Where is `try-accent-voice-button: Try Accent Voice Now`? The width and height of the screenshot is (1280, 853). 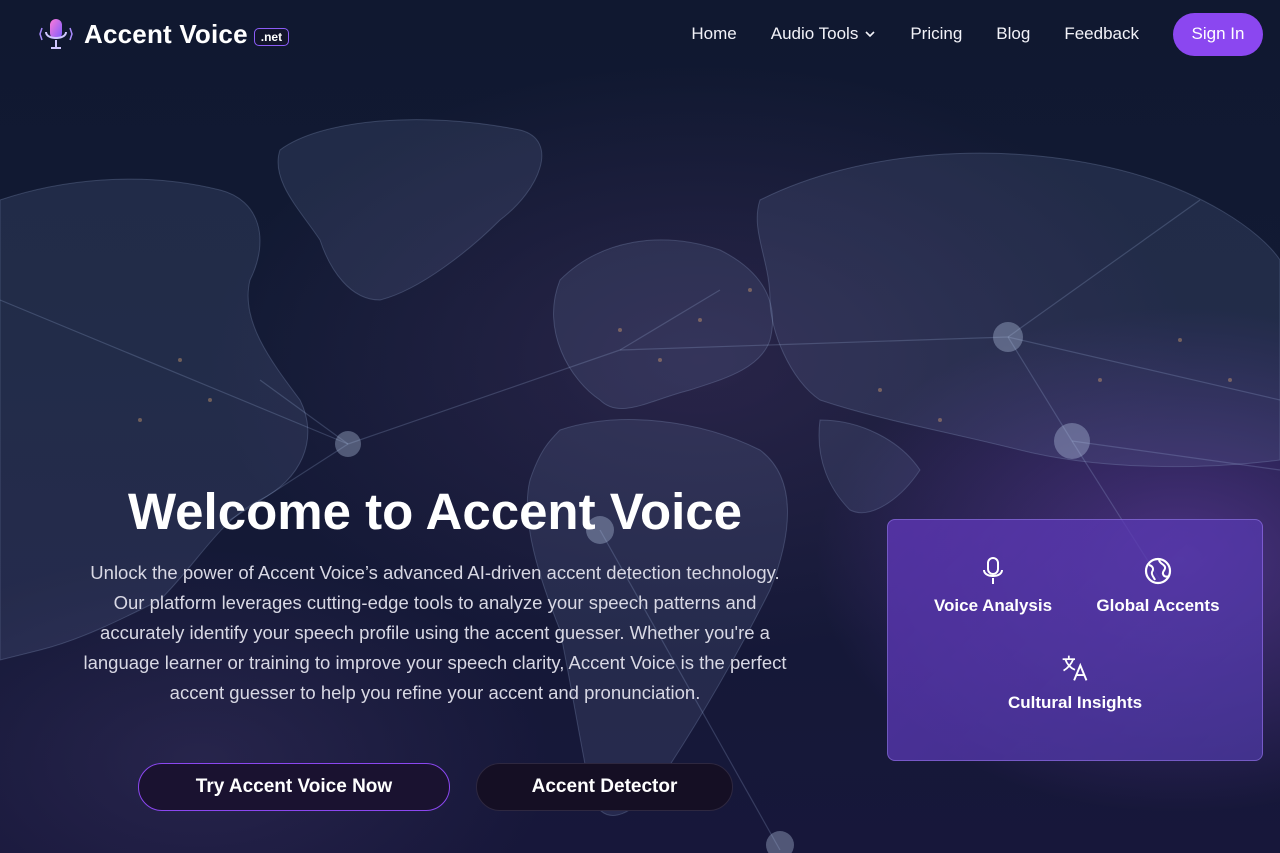
try-accent-voice-button: Try Accent Voice Now is located at coordinates (294, 787).